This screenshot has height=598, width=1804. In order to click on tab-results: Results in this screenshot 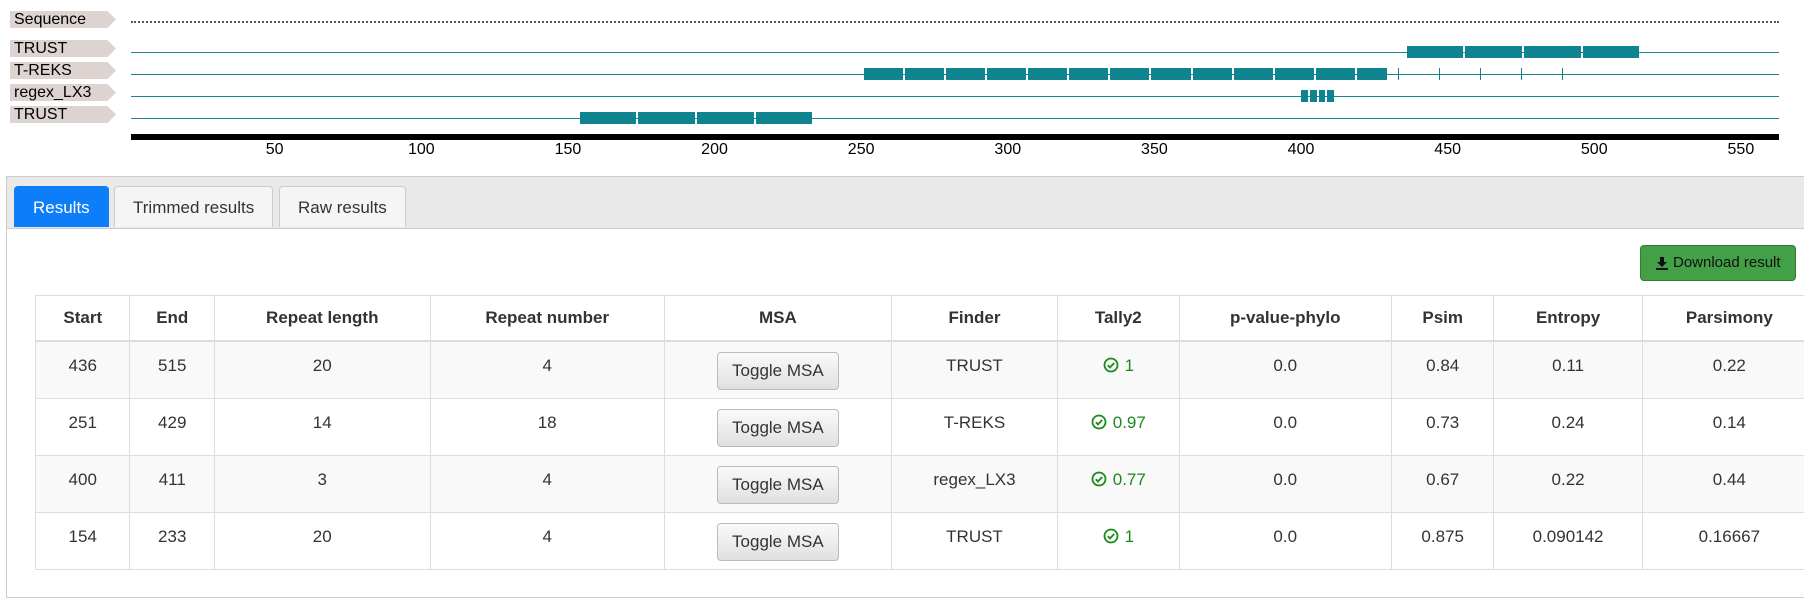, I will do `click(61, 206)`.